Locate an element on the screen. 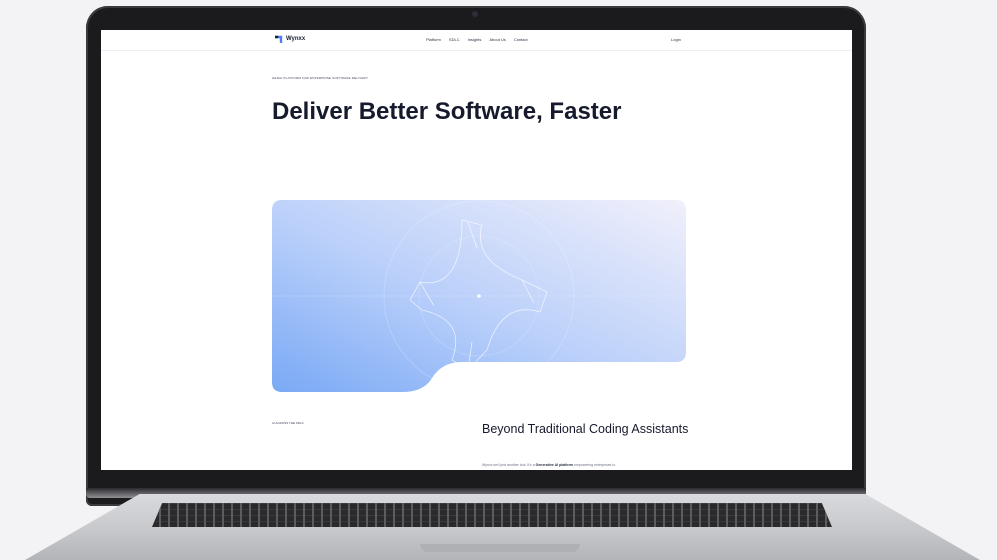 The width and height of the screenshot is (997, 560). nav-link-platform: Platform is located at coordinates (433, 39).